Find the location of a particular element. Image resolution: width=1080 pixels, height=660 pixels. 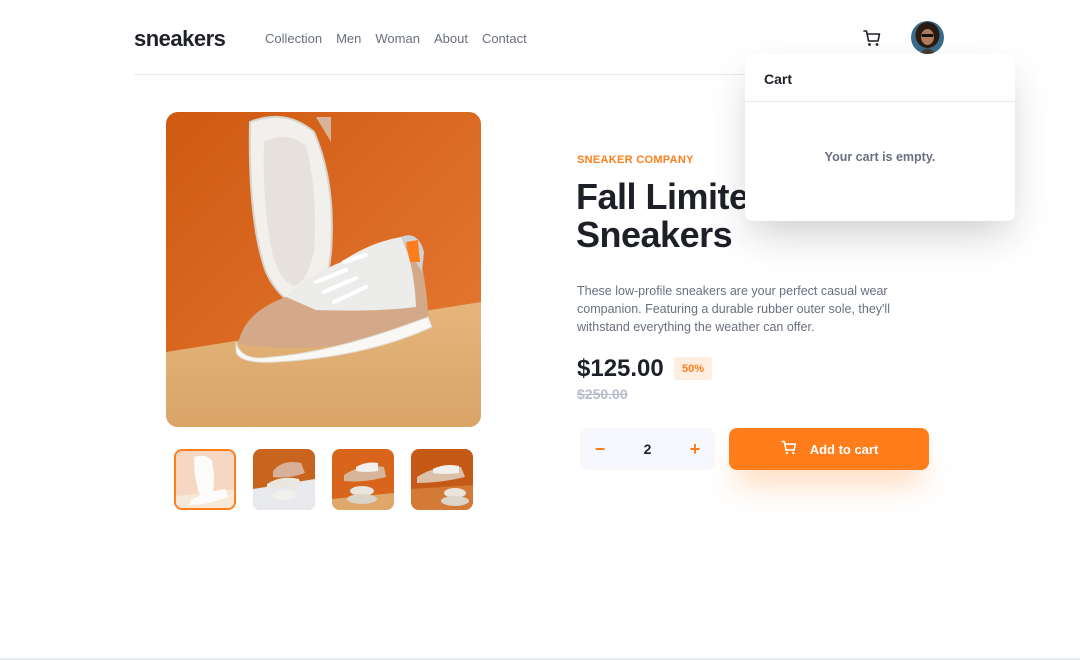

thumbnail-strip is located at coordinates (323, 479).